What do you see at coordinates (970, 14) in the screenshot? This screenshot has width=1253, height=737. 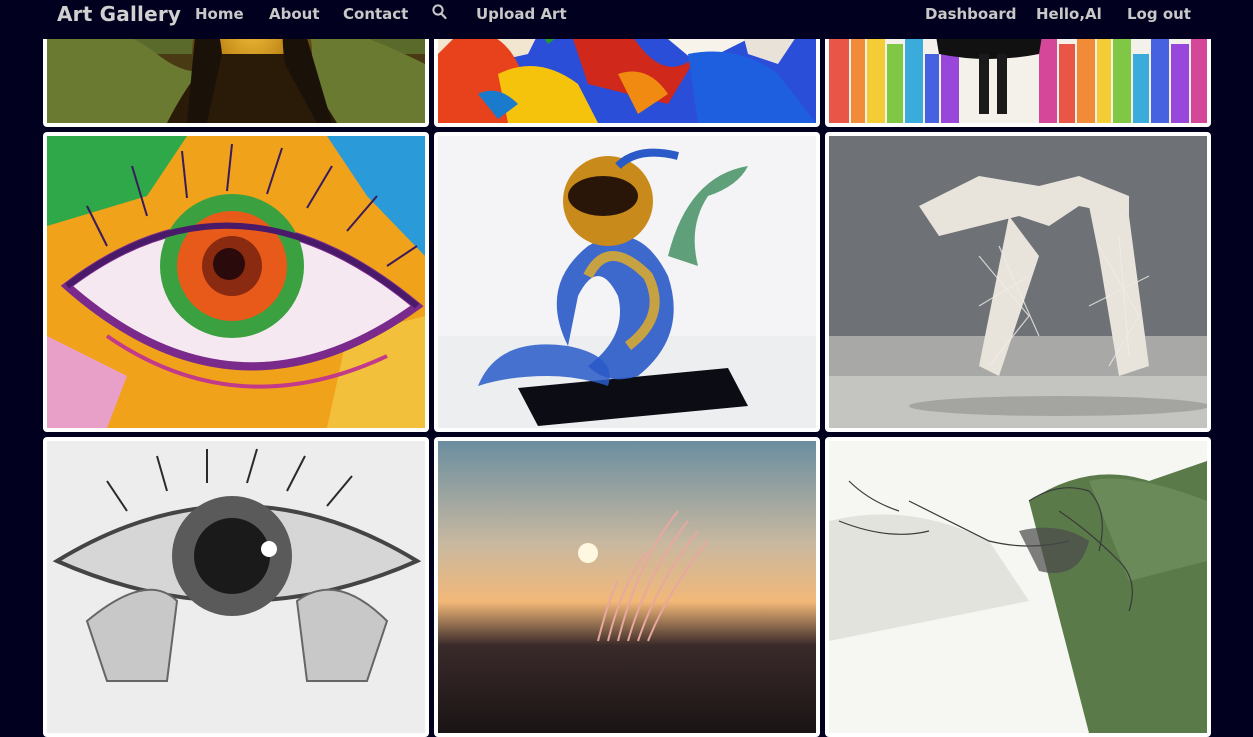 I see `nav-dashboard: Dashboard` at bounding box center [970, 14].